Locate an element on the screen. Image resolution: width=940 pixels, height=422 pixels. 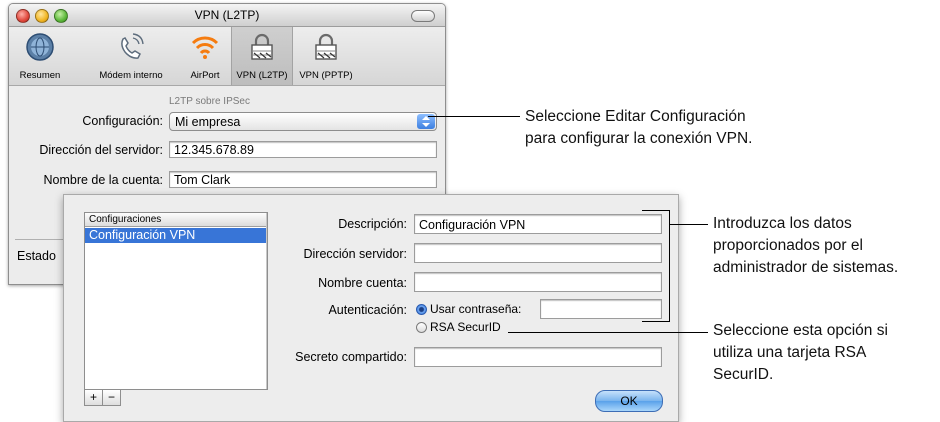
callout-text: administrador de sistemas. is located at coordinates (806, 267).